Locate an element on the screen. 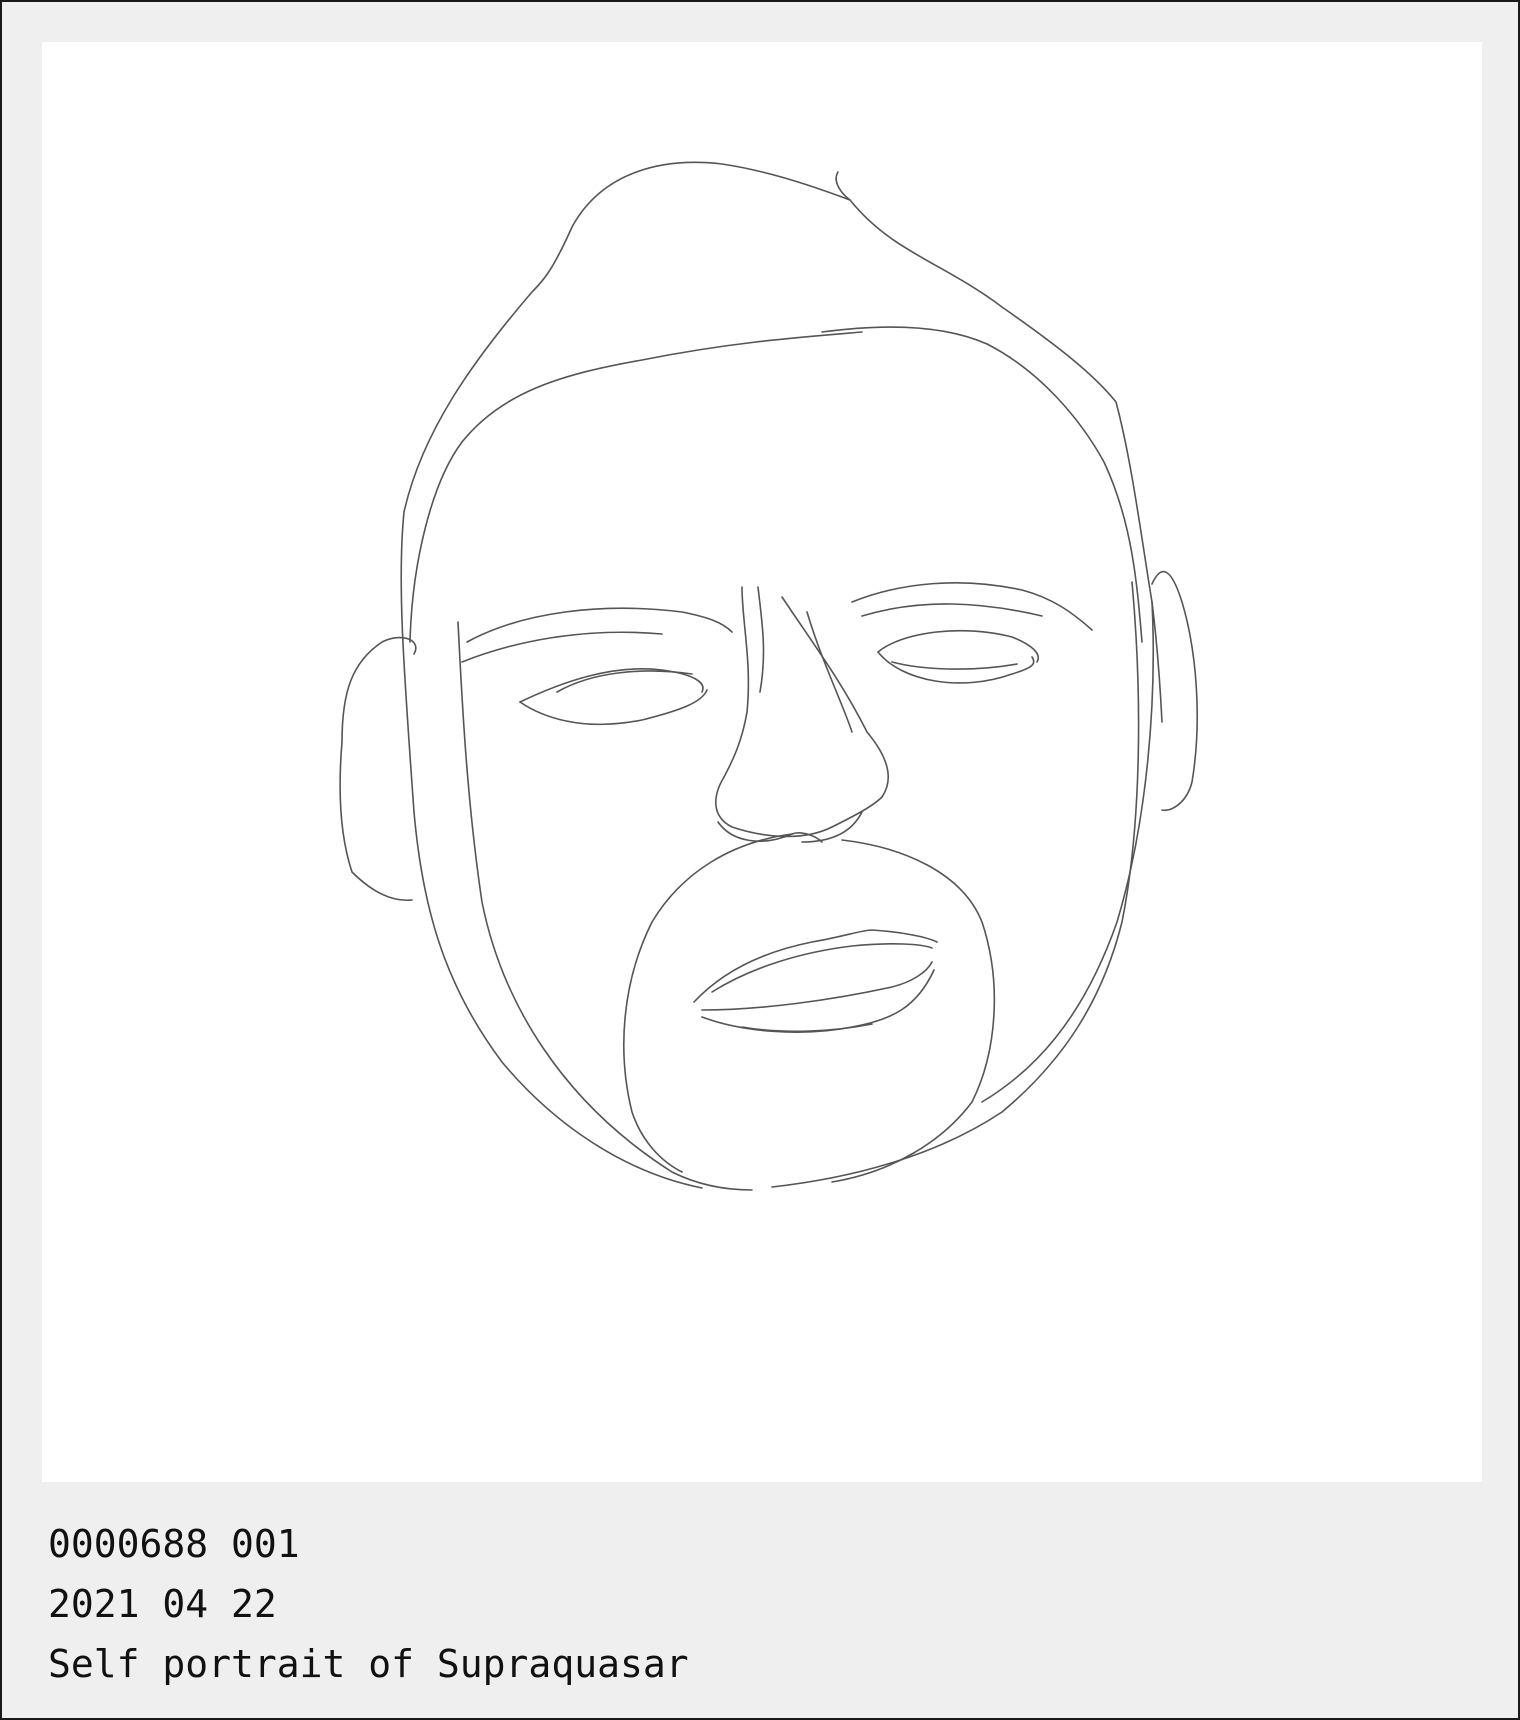 Image resolution: width=1520 pixels, height=1720 pixels. left-eyebrow-lower is located at coordinates (562, 647).